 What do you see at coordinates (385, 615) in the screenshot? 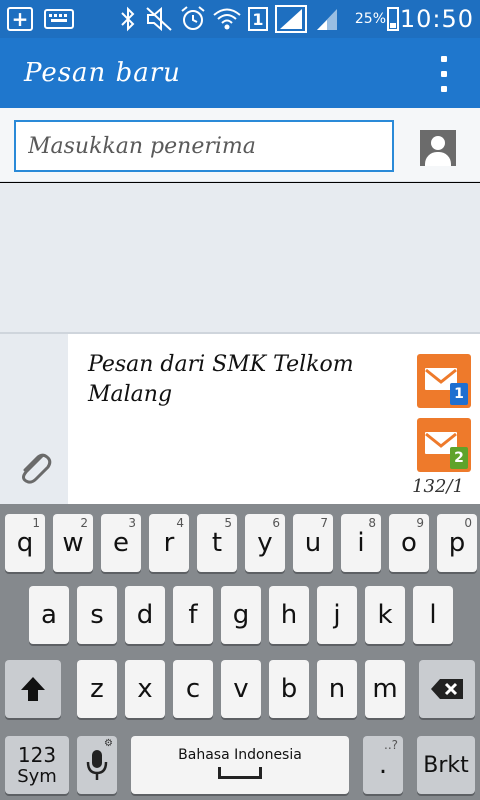
I see `key-k: k` at bounding box center [385, 615].